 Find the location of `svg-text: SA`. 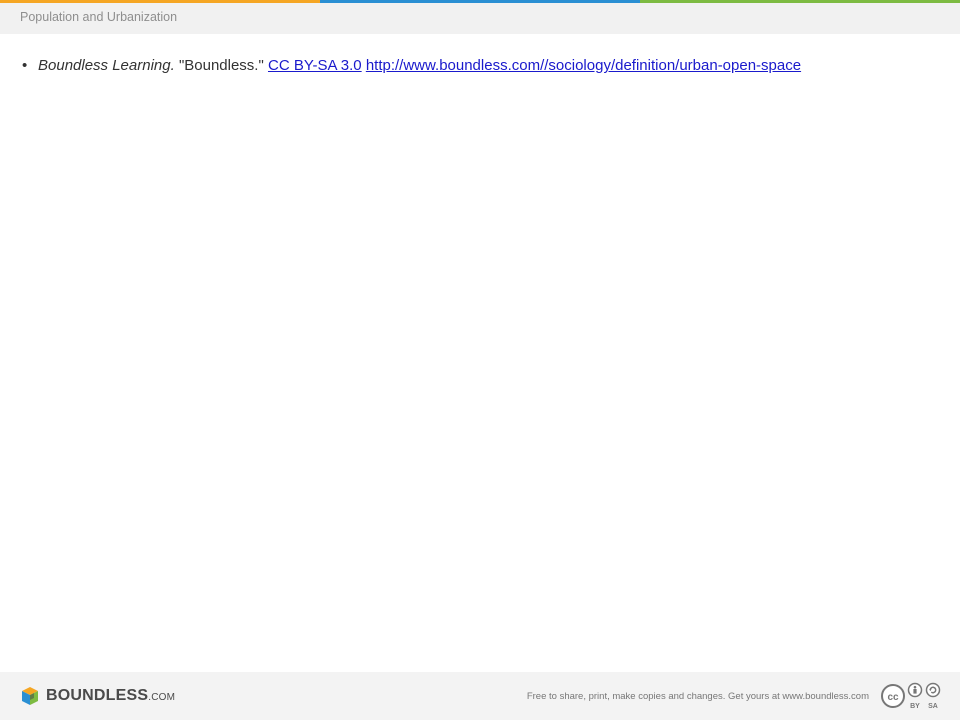

svg-text: SA is located at coordinates (933, 706).